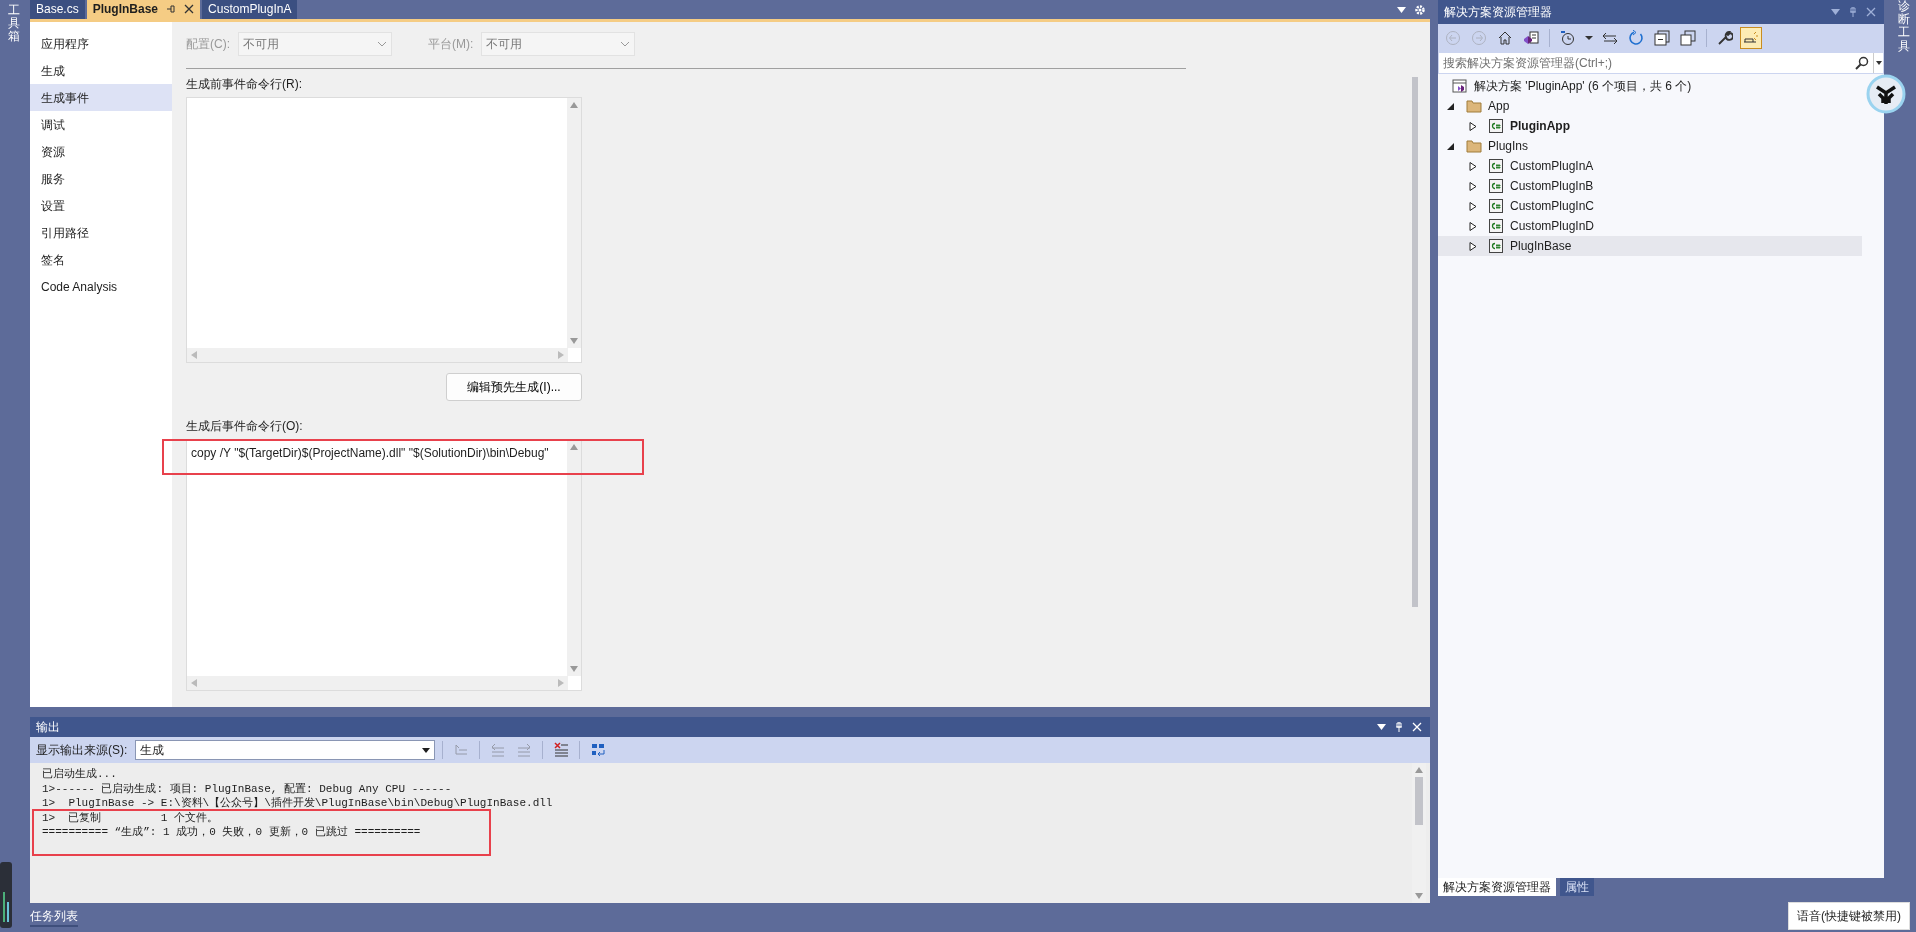 This screenshot has width=1916, height=932. Describe the element at coordinates (1583, 86) in the screenshot. I see `tree-item-label: 解决方案 'PluginApp' (6 个项目，共 6 个)` at that location.